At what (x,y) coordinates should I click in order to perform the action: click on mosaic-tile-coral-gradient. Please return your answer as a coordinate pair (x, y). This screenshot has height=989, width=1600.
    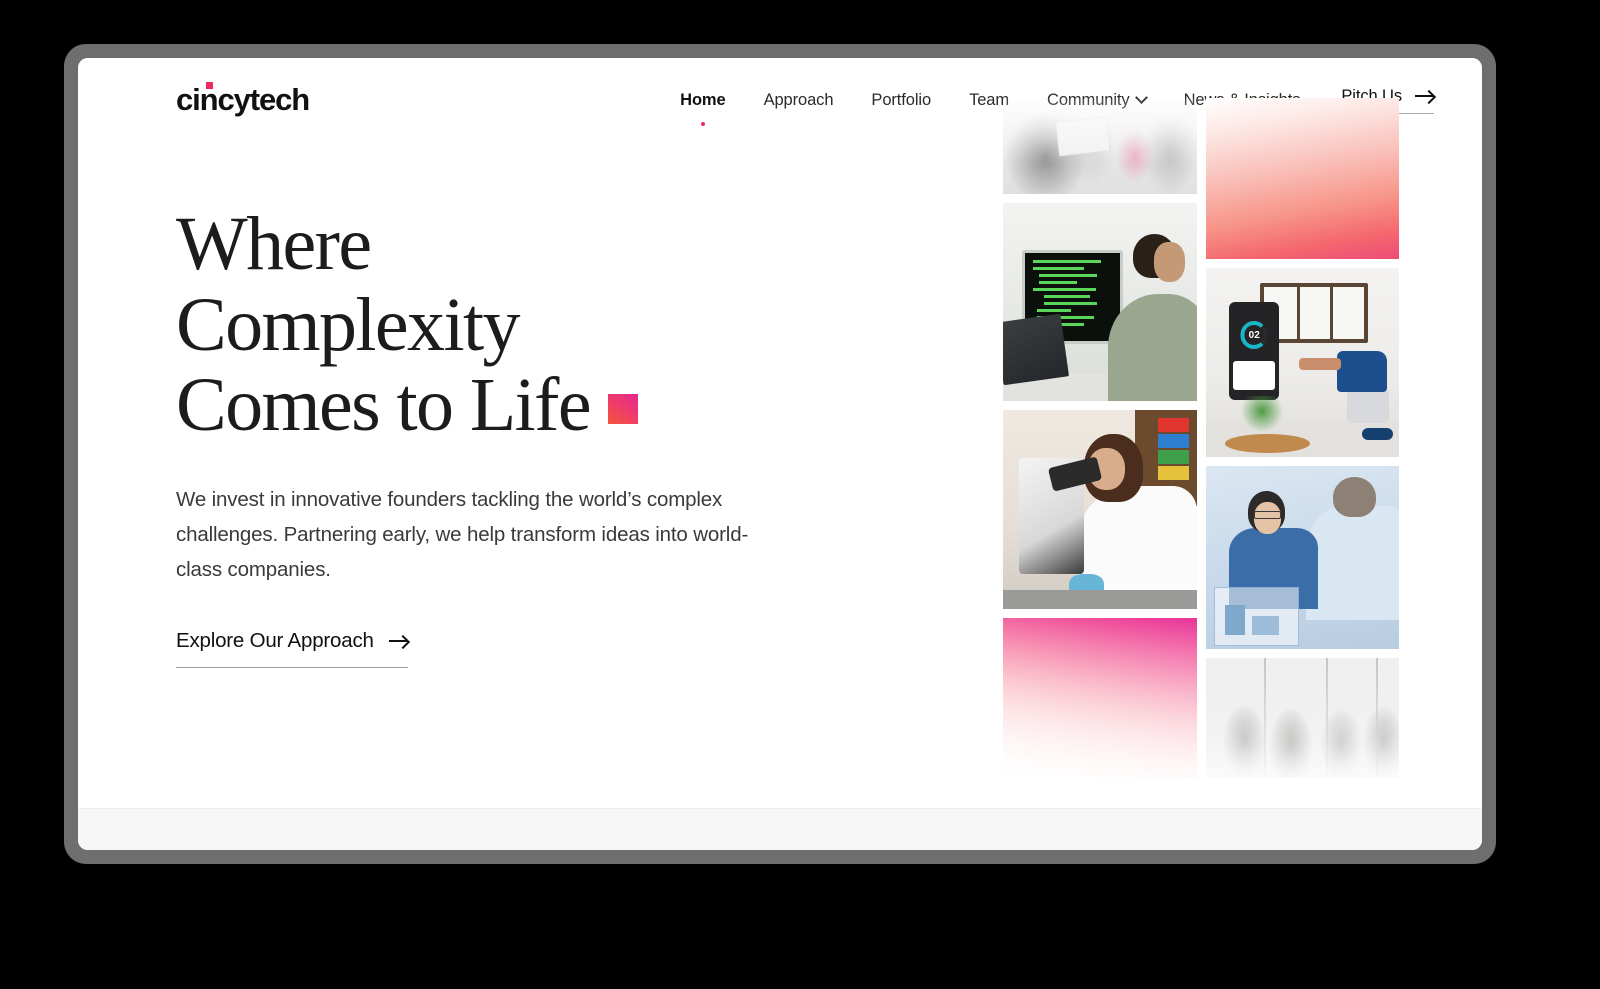
    Looking at the image, I should click on (1302, 178).